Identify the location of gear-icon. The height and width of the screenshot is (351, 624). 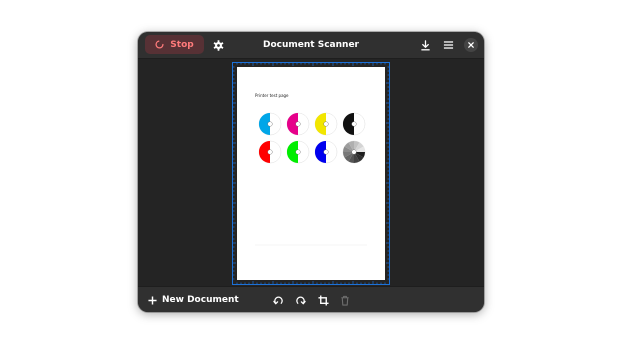
(218, 45).